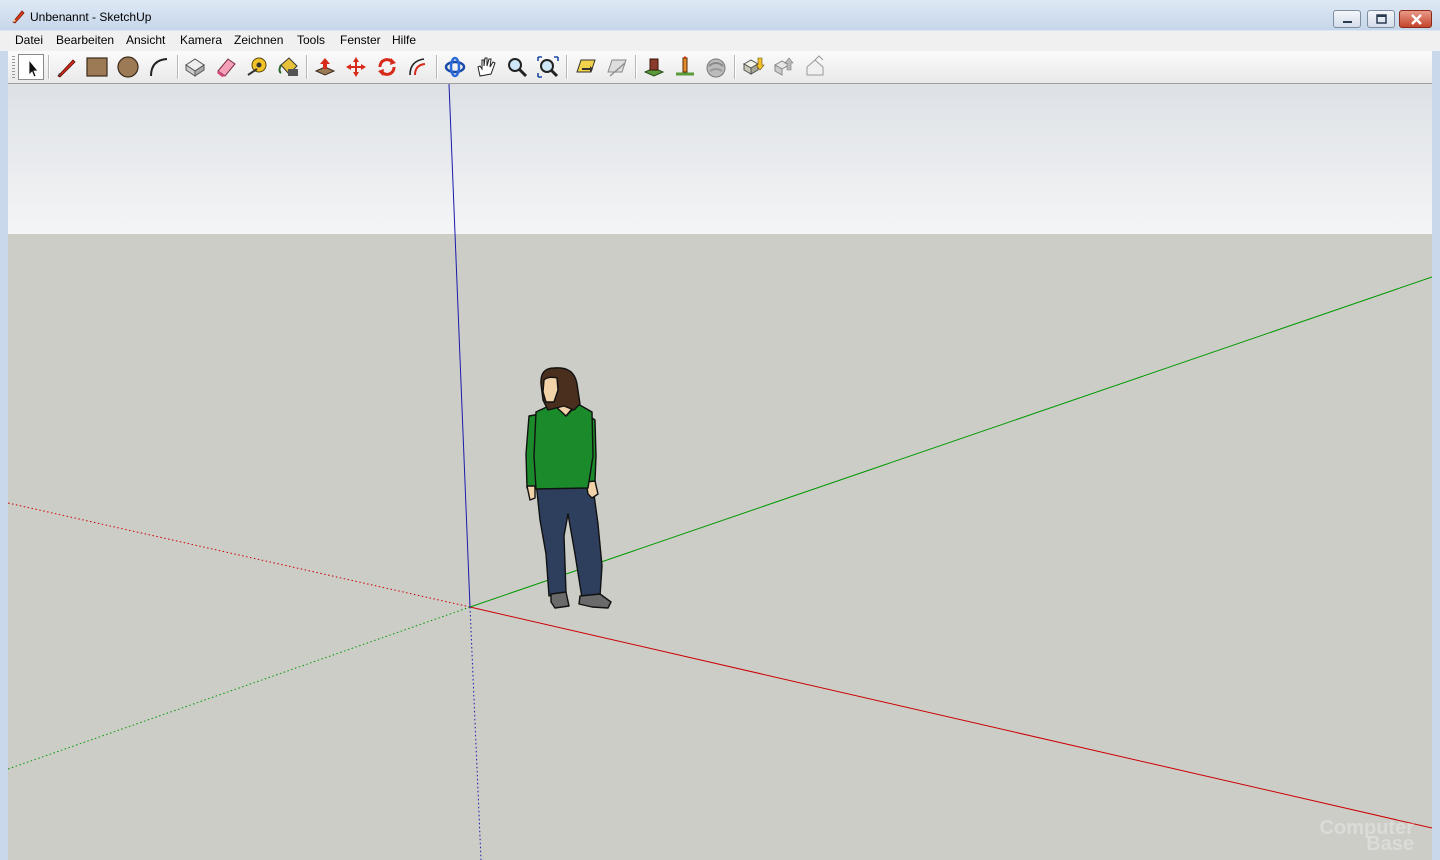  I want to click on menu-fenster: Fenster, so click(360, 40).